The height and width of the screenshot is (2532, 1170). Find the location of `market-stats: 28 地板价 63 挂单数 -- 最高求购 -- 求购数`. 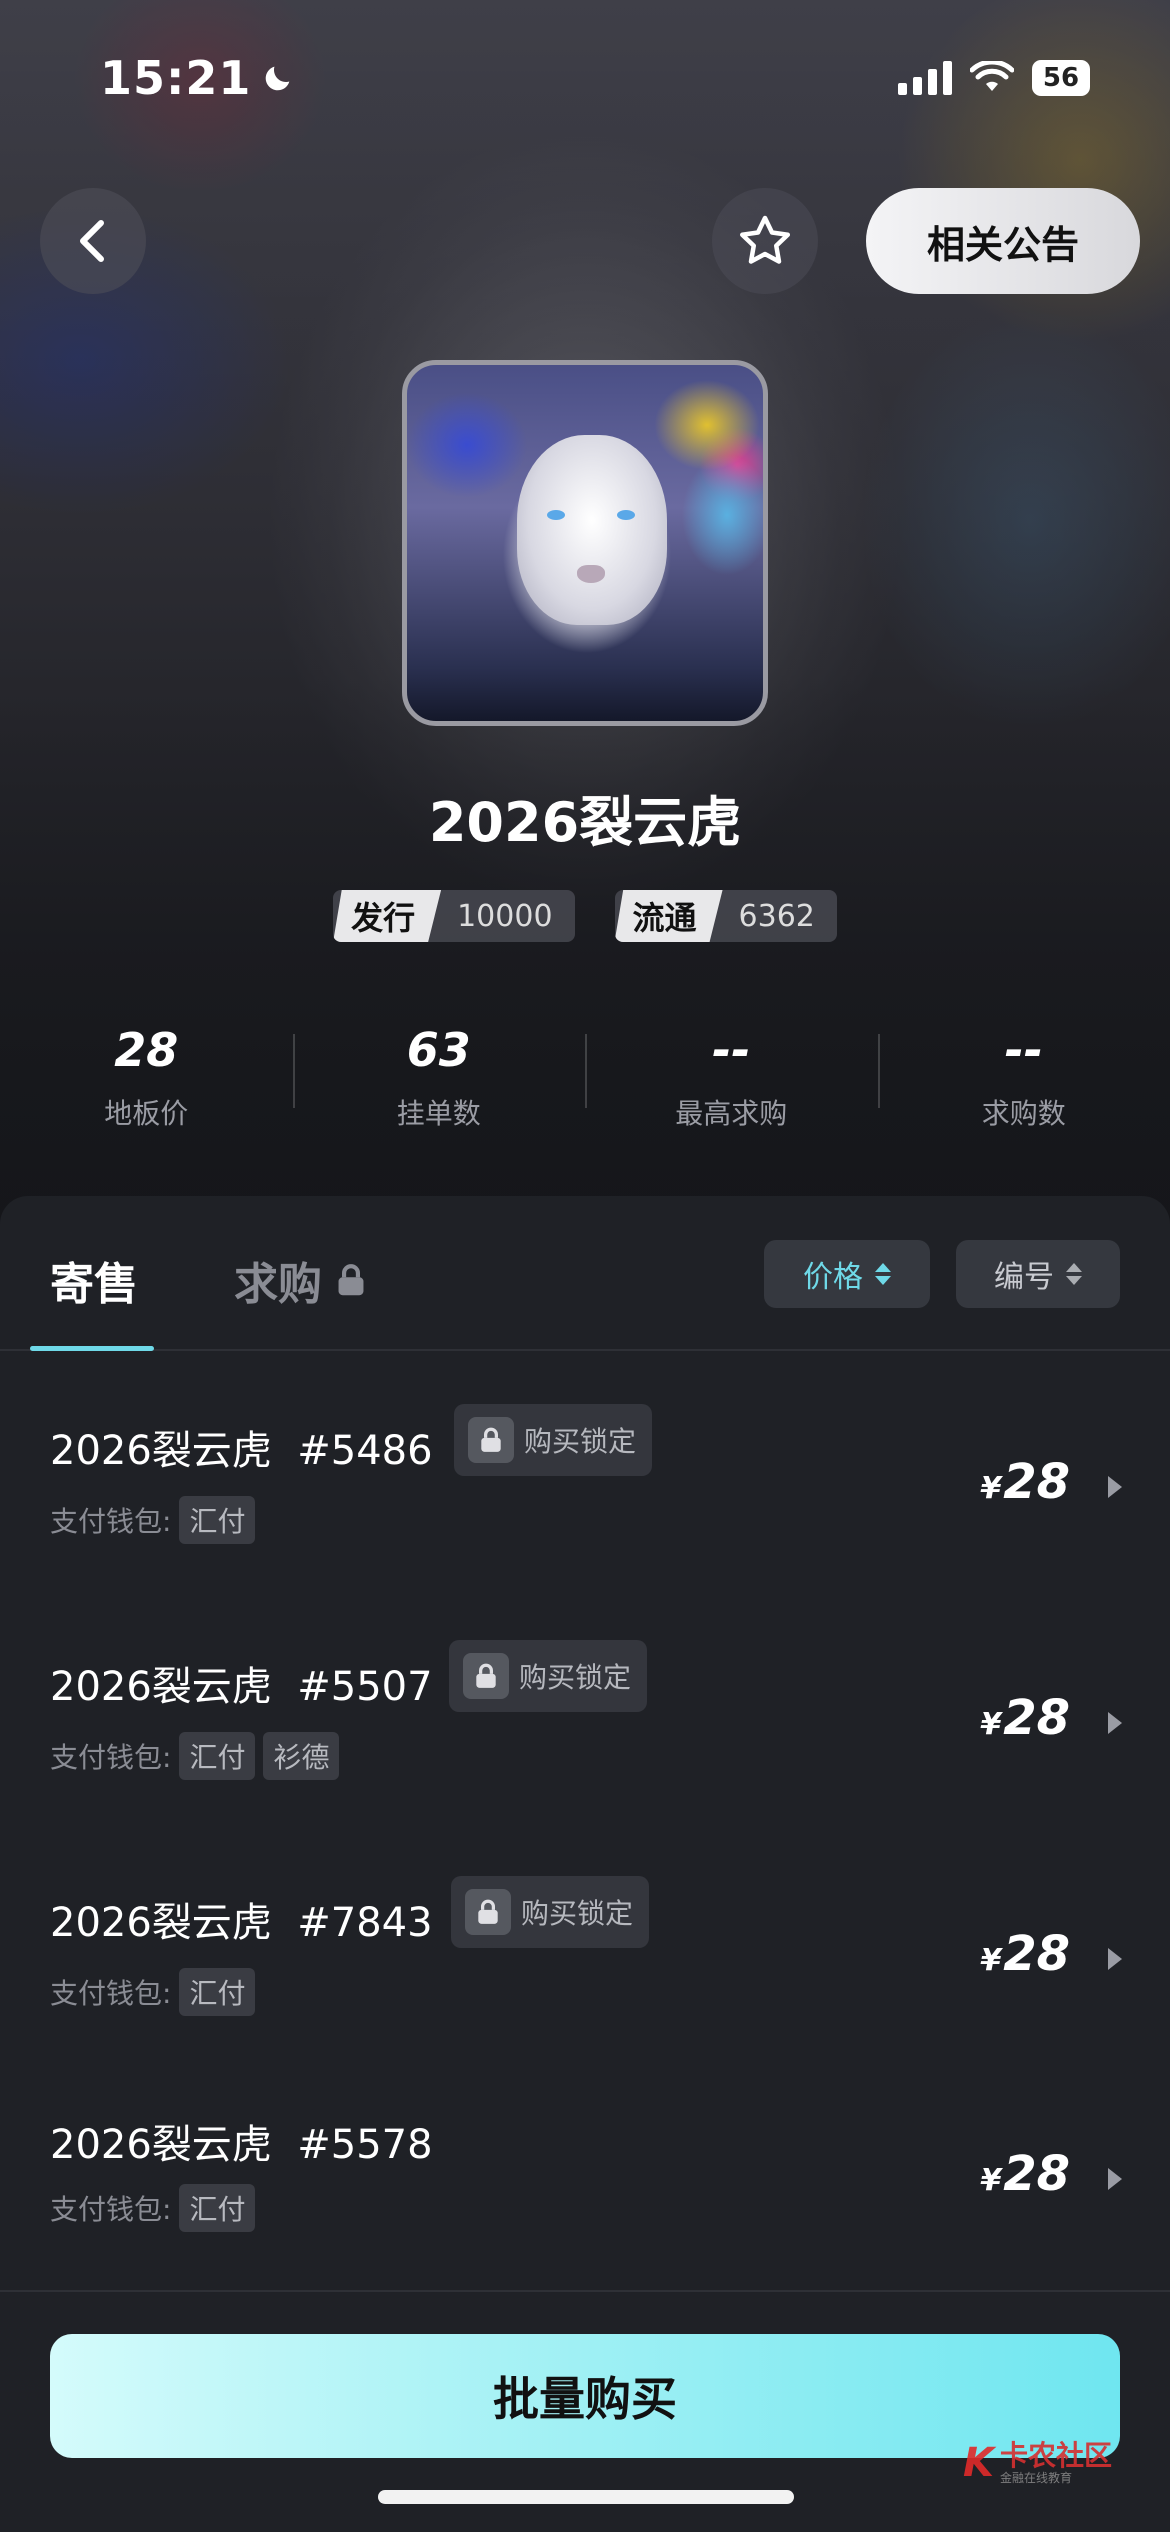

market-stats: 28 地板价 63 挂单数 -- 最高求购 -- 求购数 is located at coordinates (585, 1076).